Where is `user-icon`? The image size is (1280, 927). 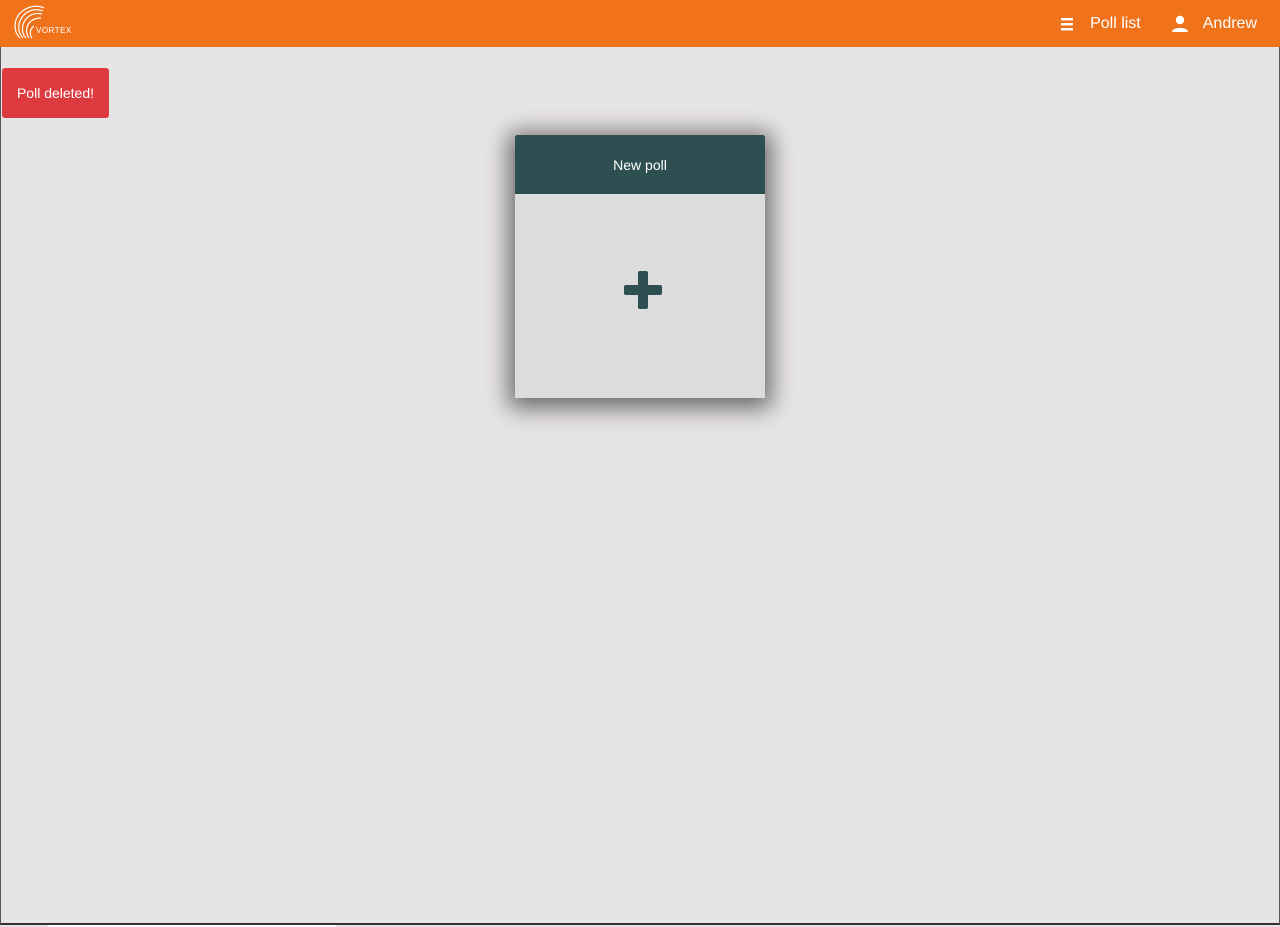
user-icon is located at coordinates (1180, 24).